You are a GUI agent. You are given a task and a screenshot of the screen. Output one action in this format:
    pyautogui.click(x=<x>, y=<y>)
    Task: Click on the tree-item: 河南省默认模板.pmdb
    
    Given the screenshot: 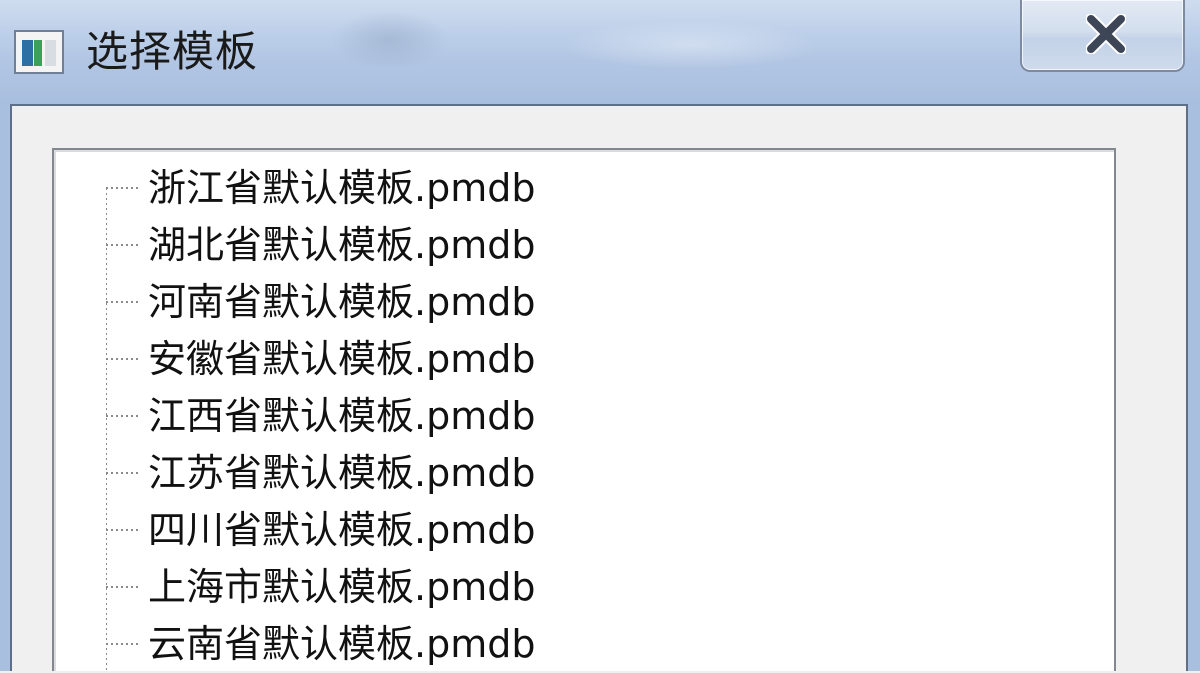 What is the action you would take?
    pyautogui.click(x=341, y=302)
    